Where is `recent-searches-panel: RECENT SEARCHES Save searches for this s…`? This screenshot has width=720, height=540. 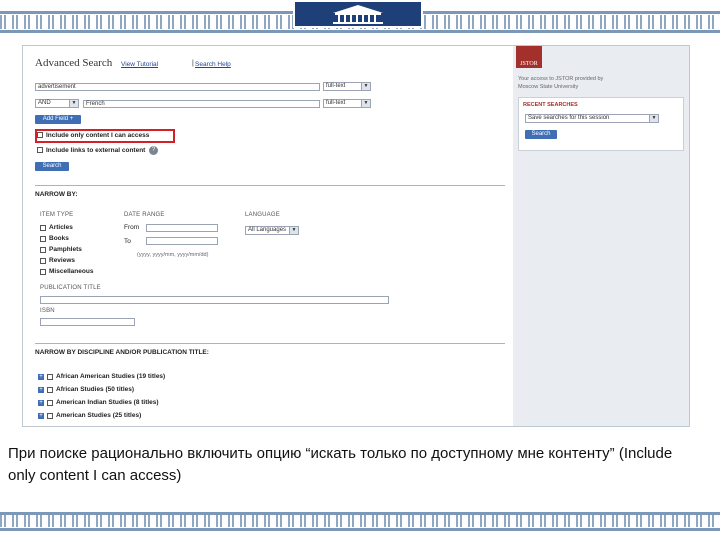
recent-searches-panel: RECENT SEARCHES Save searches for this s… is located at coordinates (601, 124).